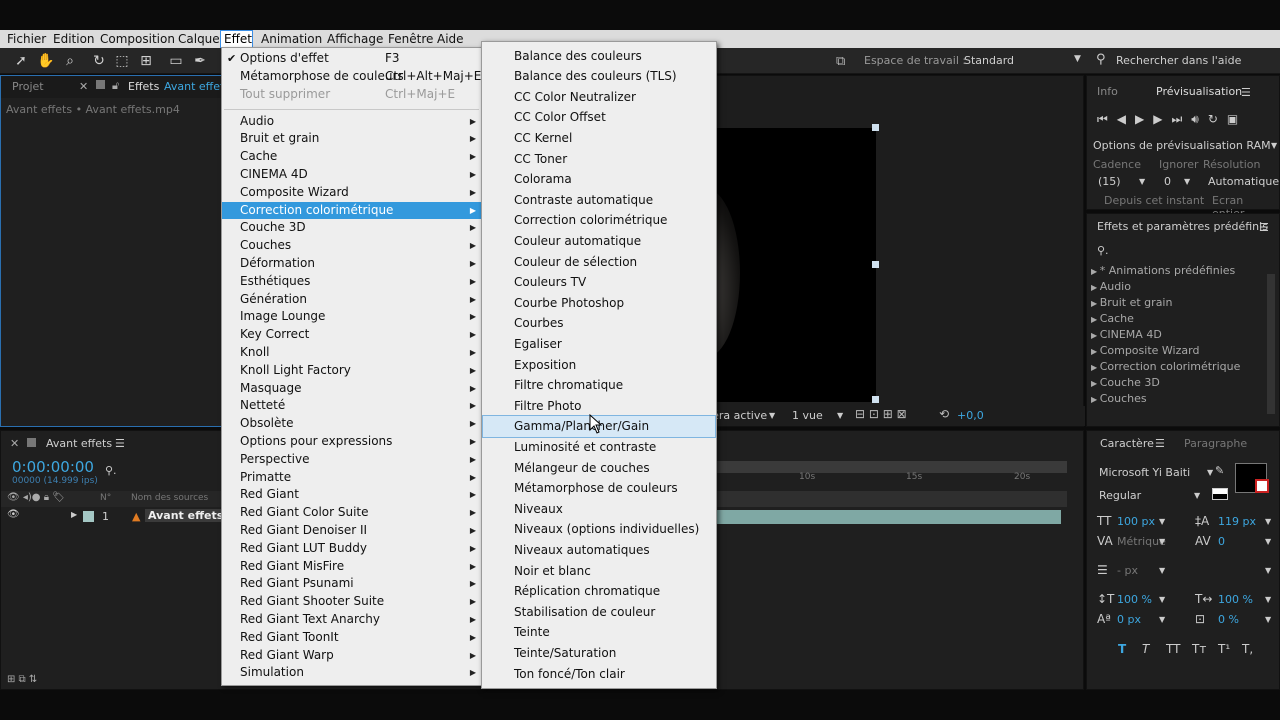 This screenshot has height=720, width=1280. What do you see at coordinates (881, 414) in the screenshot?
I see `view-options-icon: ⊟ ⊡ ⊞ ⊠` at bounding box center [881, 414].